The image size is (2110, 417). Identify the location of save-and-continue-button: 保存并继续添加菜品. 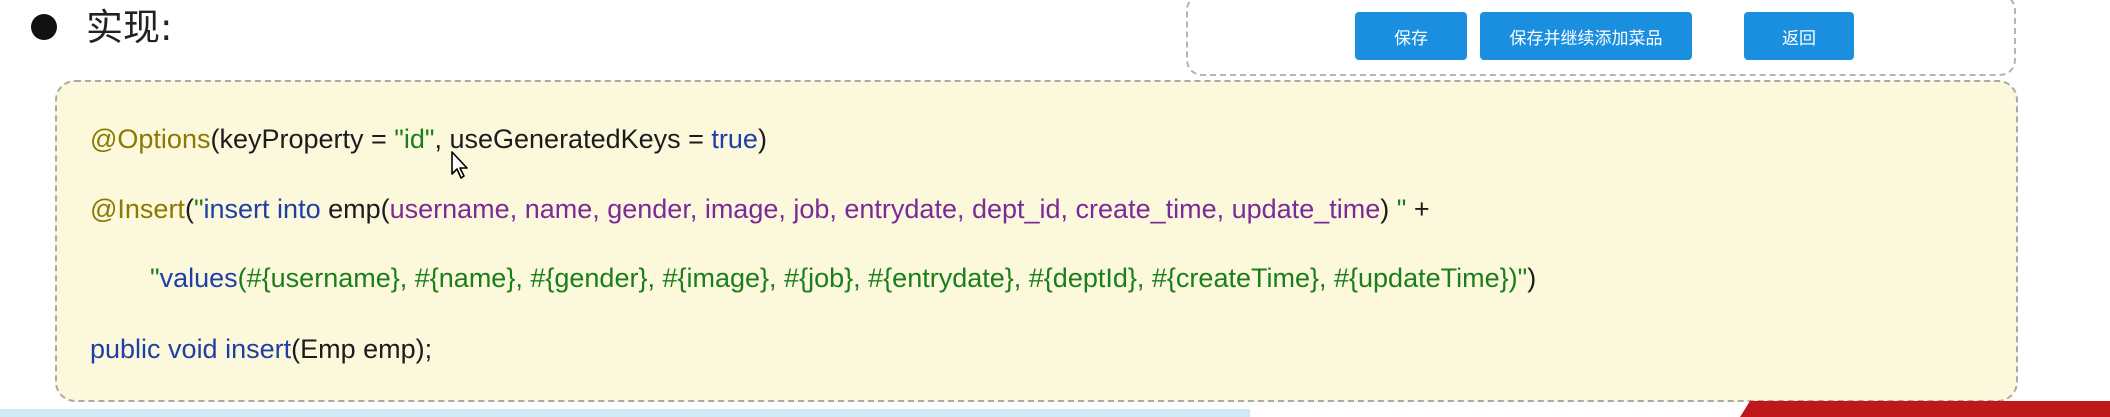
(1586, 36).